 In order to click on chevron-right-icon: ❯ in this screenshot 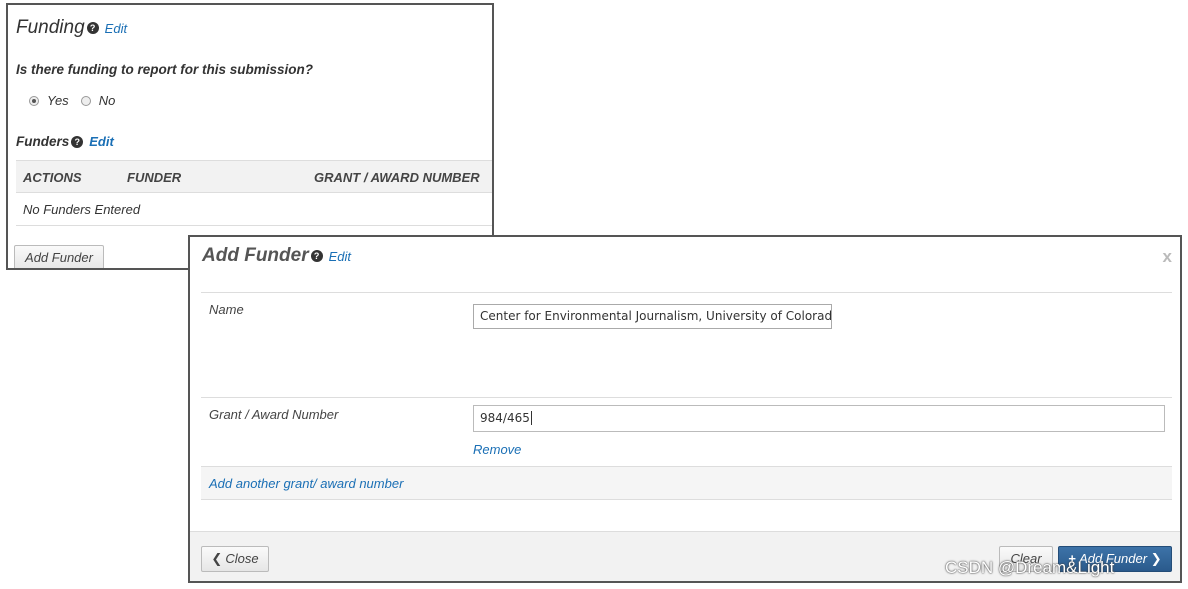, I will do `click(1156, 558)`.